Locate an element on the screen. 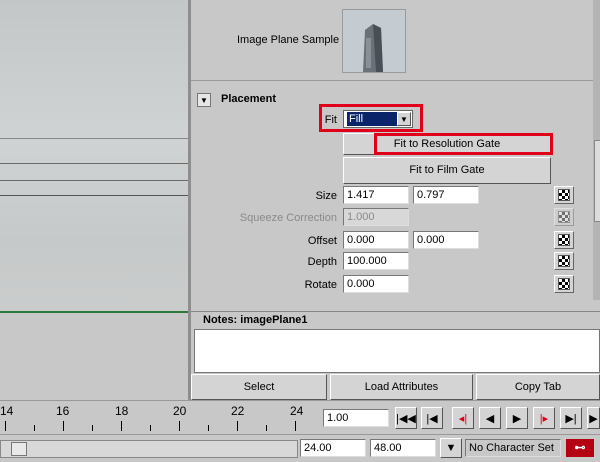 This screenshot has height=462, width=600. tick-label: 14 is located at coordinates (7, 411).